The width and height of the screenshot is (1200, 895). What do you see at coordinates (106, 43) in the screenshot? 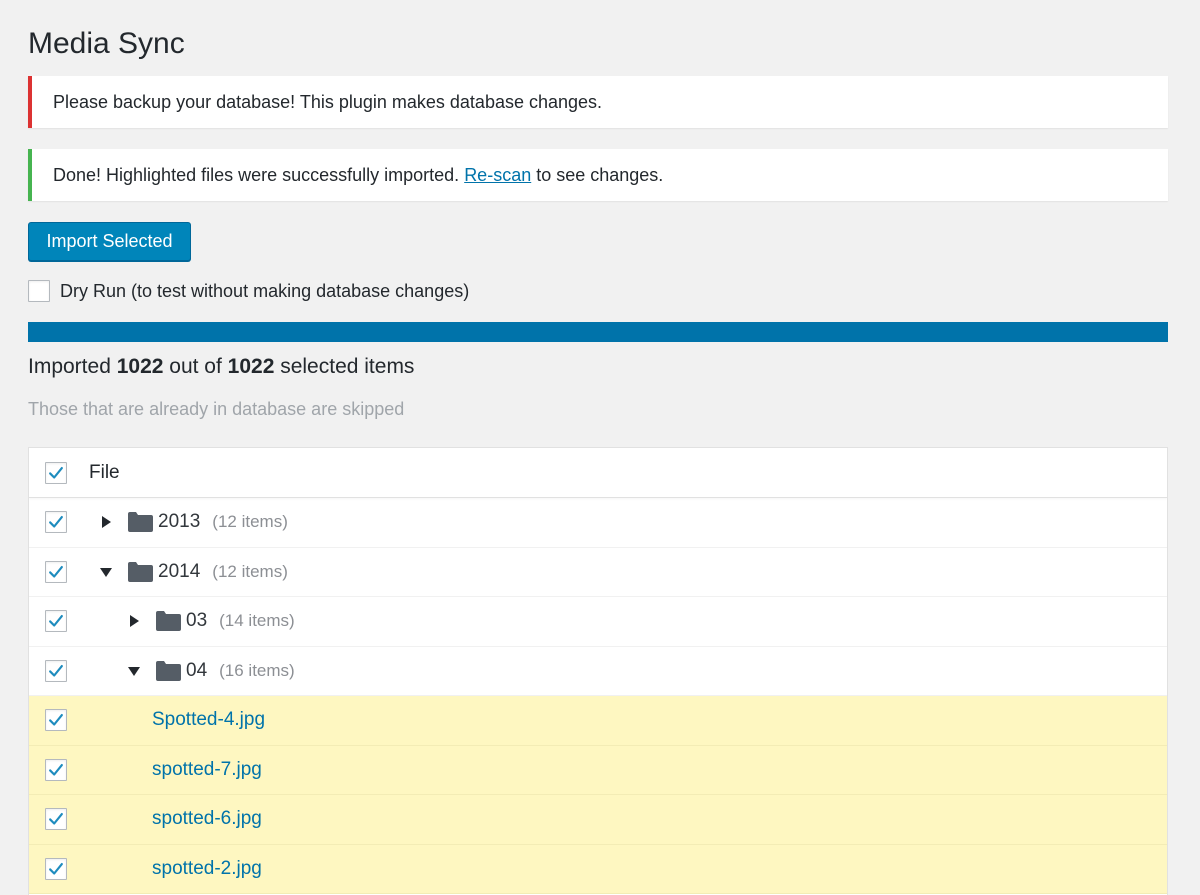
I see `page-title: Media Sync` at bounding box center [106, 43].